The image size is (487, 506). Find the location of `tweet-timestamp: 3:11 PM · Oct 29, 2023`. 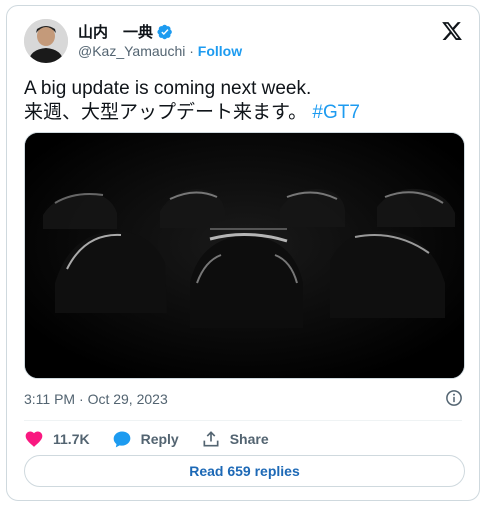

tweet-timestamp: 3:11 PM · Oct 29, 2023 is located at coordinates (96, 399).